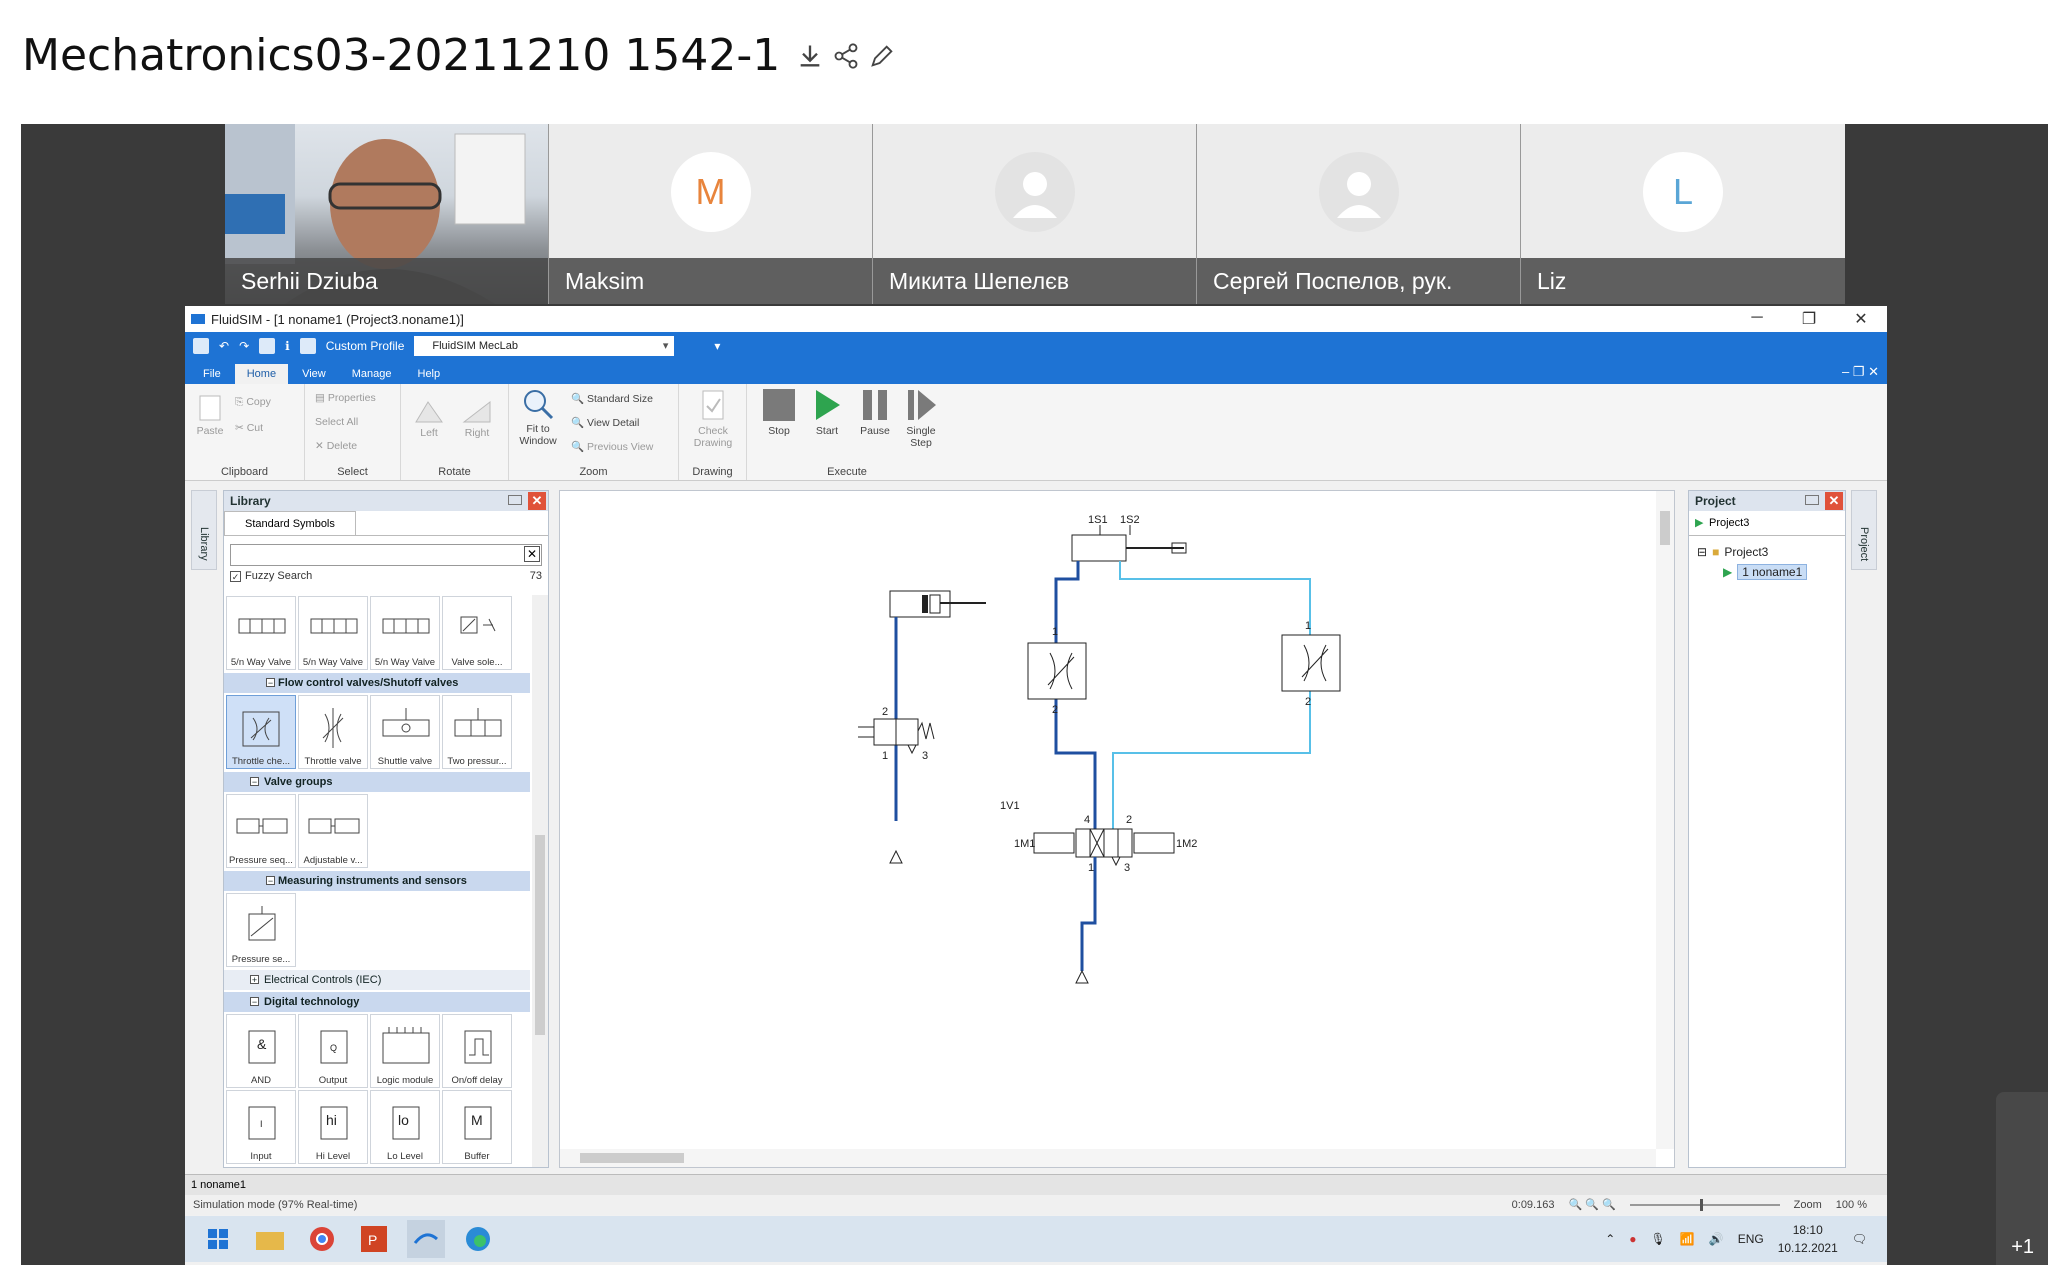 Image resolution: width=2048 pixels, height=1265 pixels. I want to click on mdi-controls-icon: – ❐ ✕, so click(1860, 372).